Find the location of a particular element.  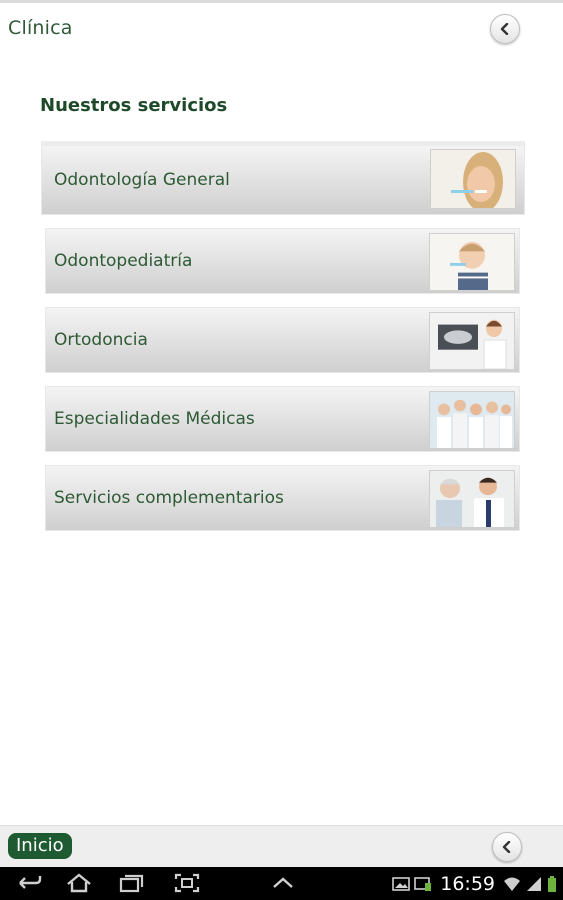

home-icon is located at coordinates (79, 883).